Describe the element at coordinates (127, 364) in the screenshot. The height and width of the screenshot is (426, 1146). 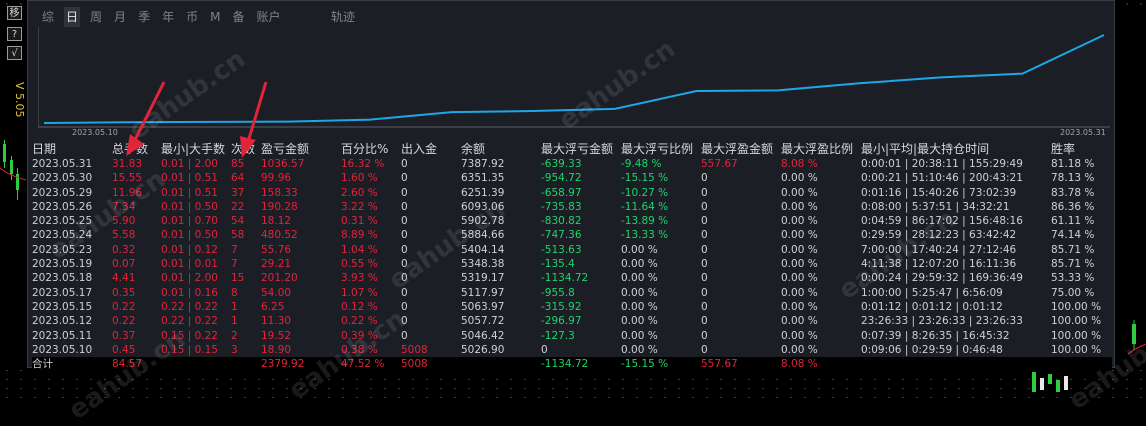
I see `total-cell: 84.57` at that location.